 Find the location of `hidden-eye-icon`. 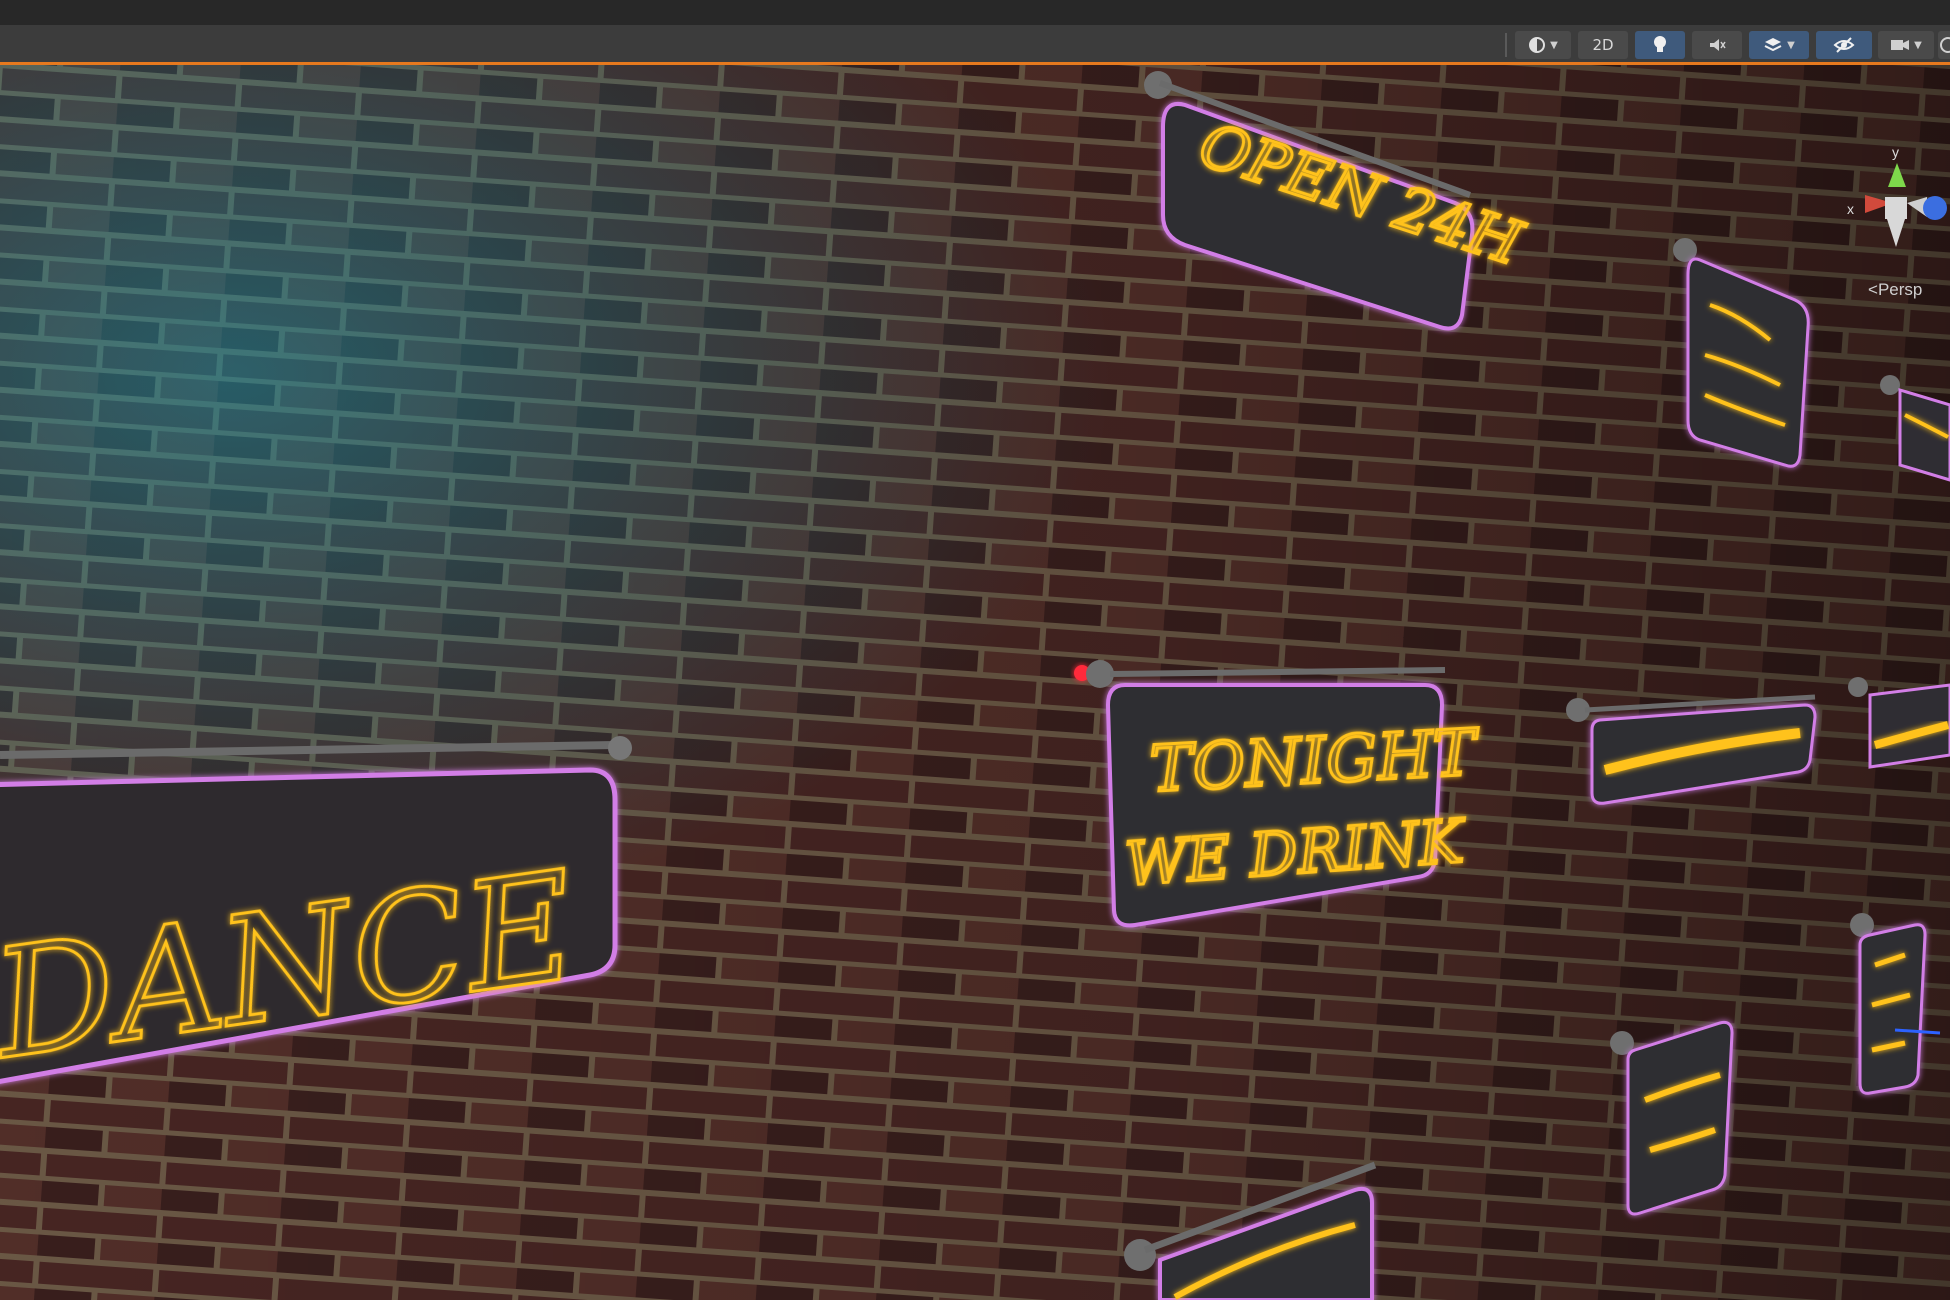

hidden-eye-icon is located at coordinates (1844, 45).